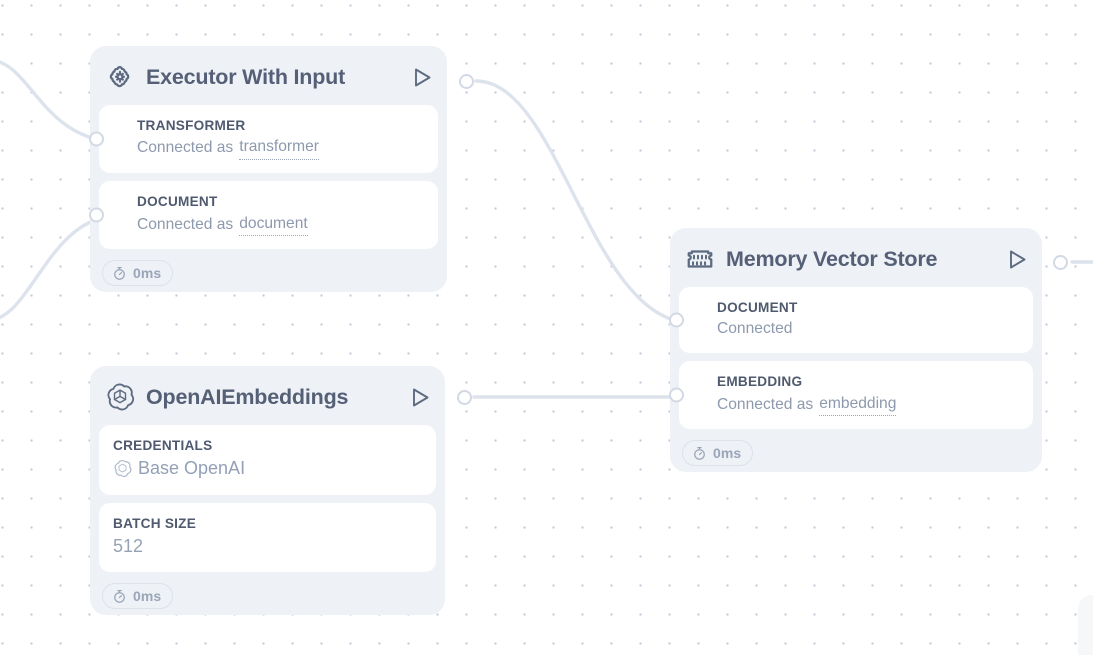 The image size is (1093, 655). I want to click on row-value: Connected, so click(868, 329).